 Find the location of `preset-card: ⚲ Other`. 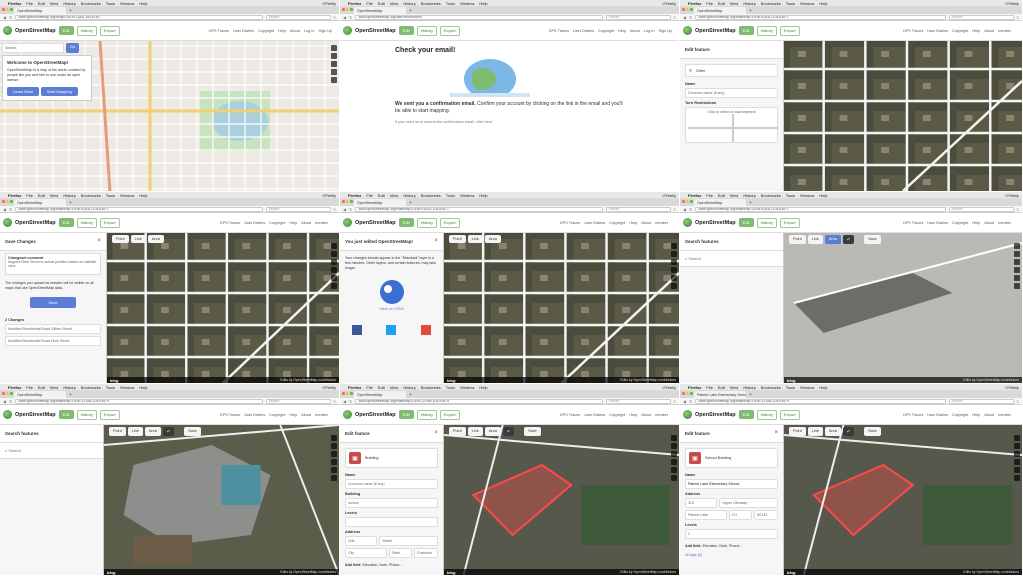

preset-card: ⚲ Other is located at coordinates (731, 70).